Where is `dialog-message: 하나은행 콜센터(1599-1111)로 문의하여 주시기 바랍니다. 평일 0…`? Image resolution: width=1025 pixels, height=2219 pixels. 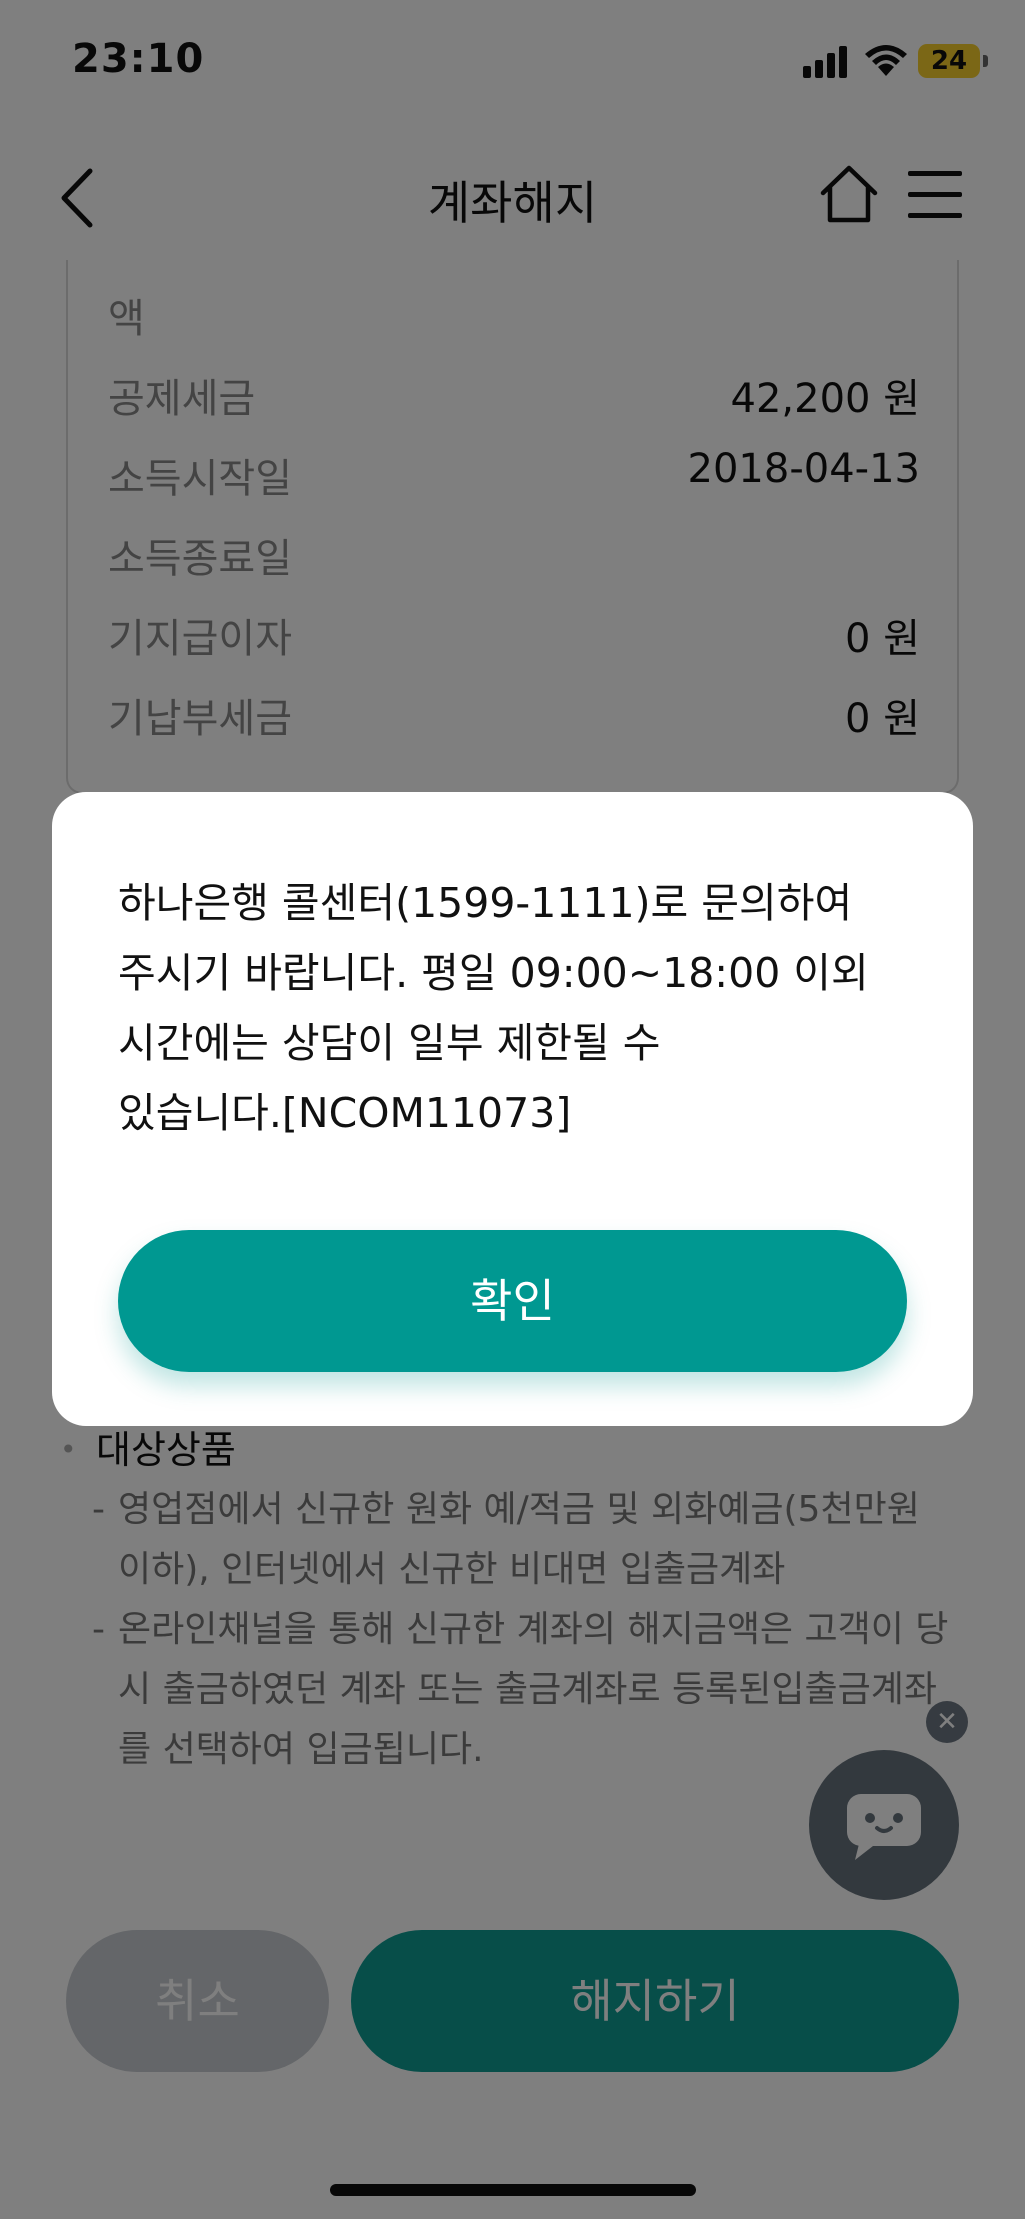 dialog-message: 하나은행 콜센터(1599-1111)로 문의하여 주시기 바랍니다. 평일 0… is located at coordinates (493, 1008).